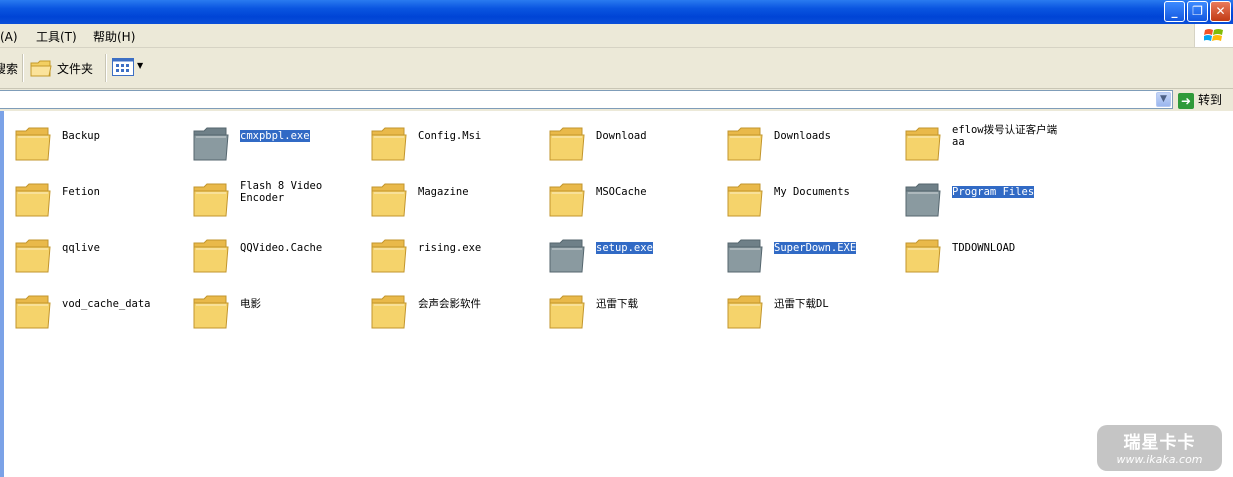 The width and height of the screenshot is (1233, 477). I want to click on close-button: ✕, so click(1220, 11).